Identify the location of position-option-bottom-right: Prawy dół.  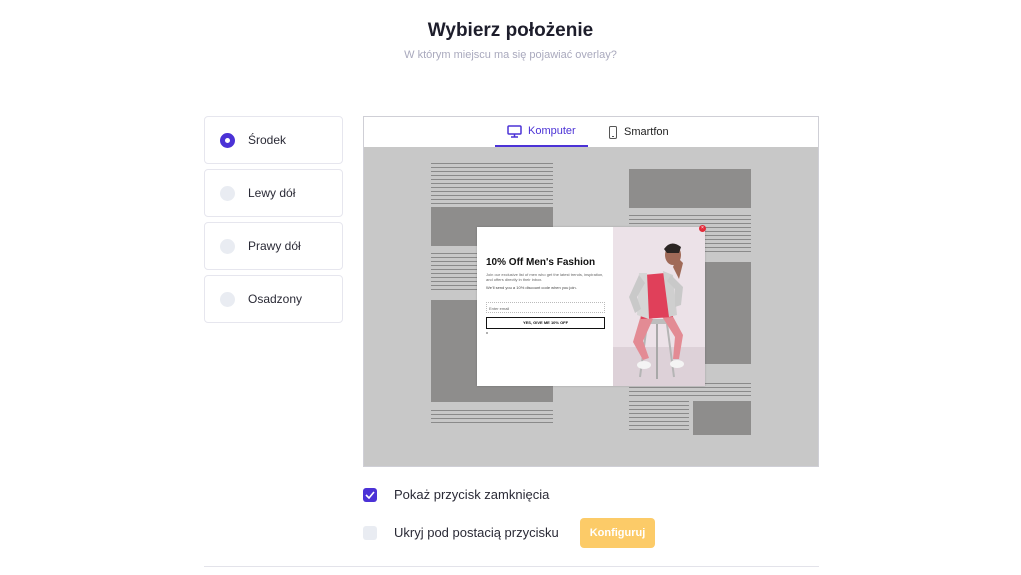
(273, 246).